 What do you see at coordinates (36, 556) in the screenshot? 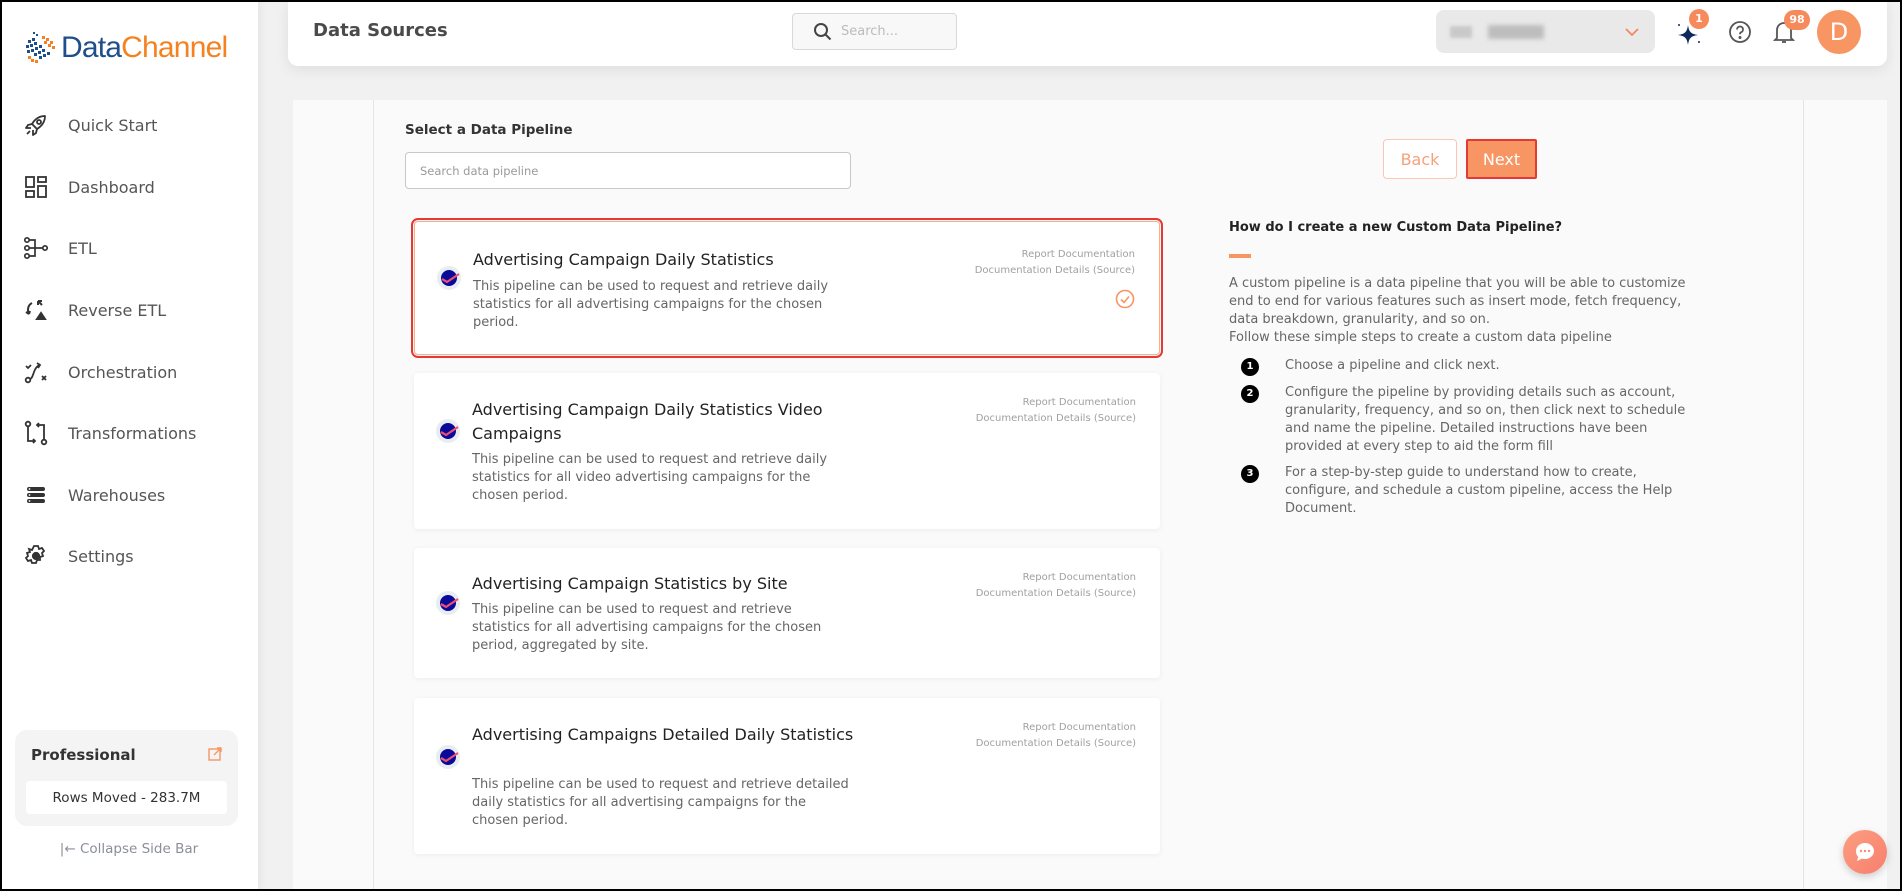
I see `gear-icon` at bounding box center [36, 556].